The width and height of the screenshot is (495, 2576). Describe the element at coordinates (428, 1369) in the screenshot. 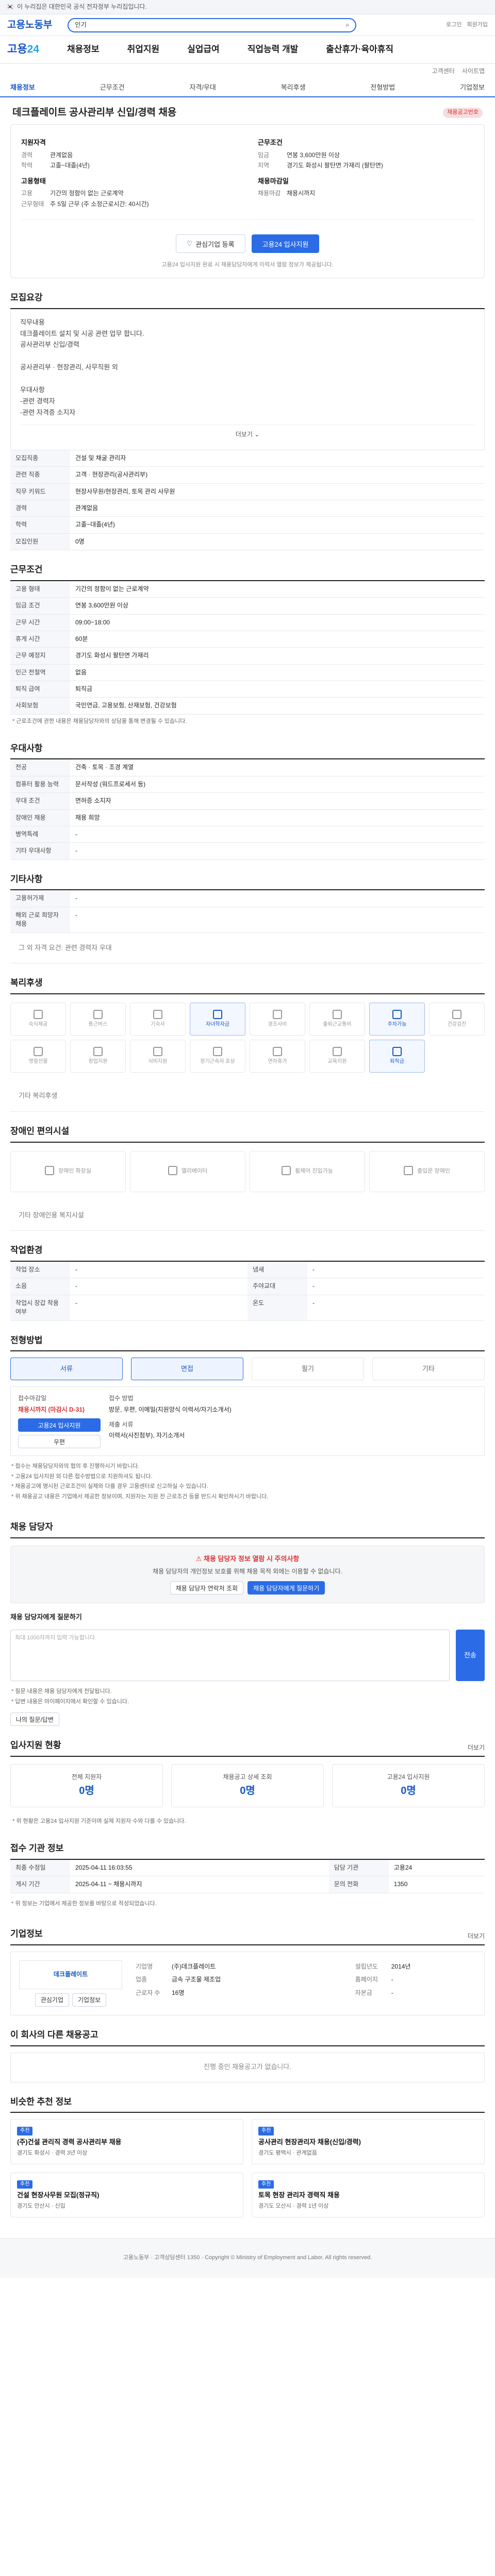

I see `step-etc: 기타` at that location.